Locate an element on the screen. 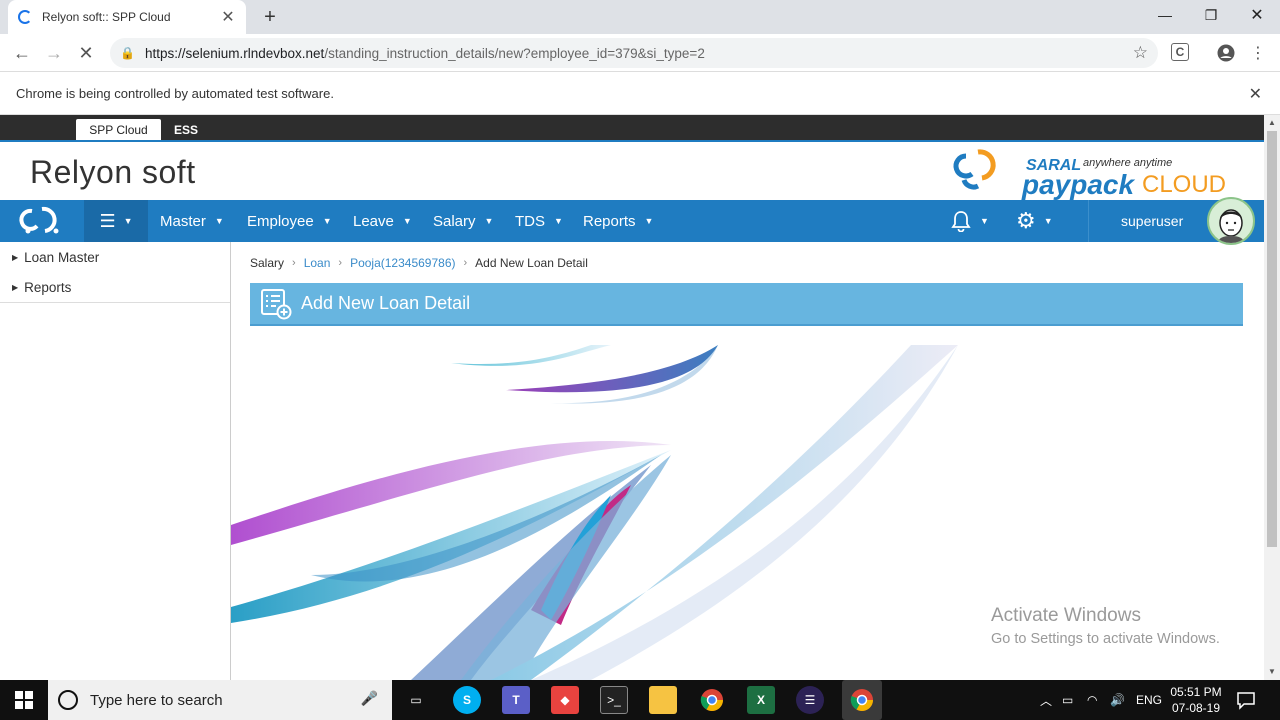 Image resolution: width=1280 pixels, height=720 pixels. chrome-icon is located at coordinates (712, 700).